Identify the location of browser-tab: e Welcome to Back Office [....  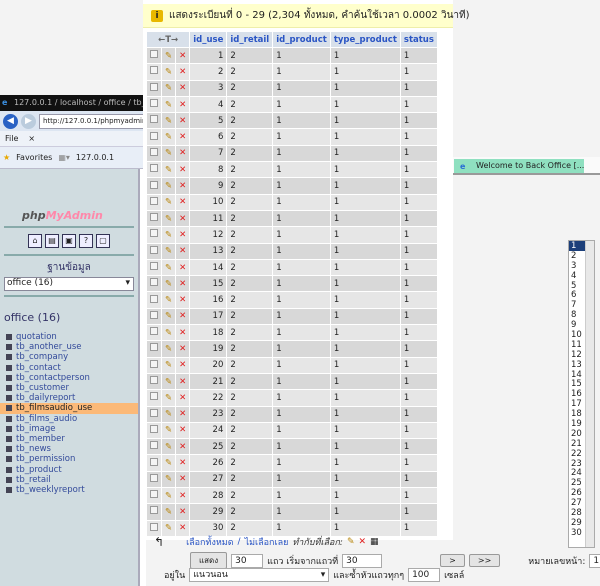
(519, 166).